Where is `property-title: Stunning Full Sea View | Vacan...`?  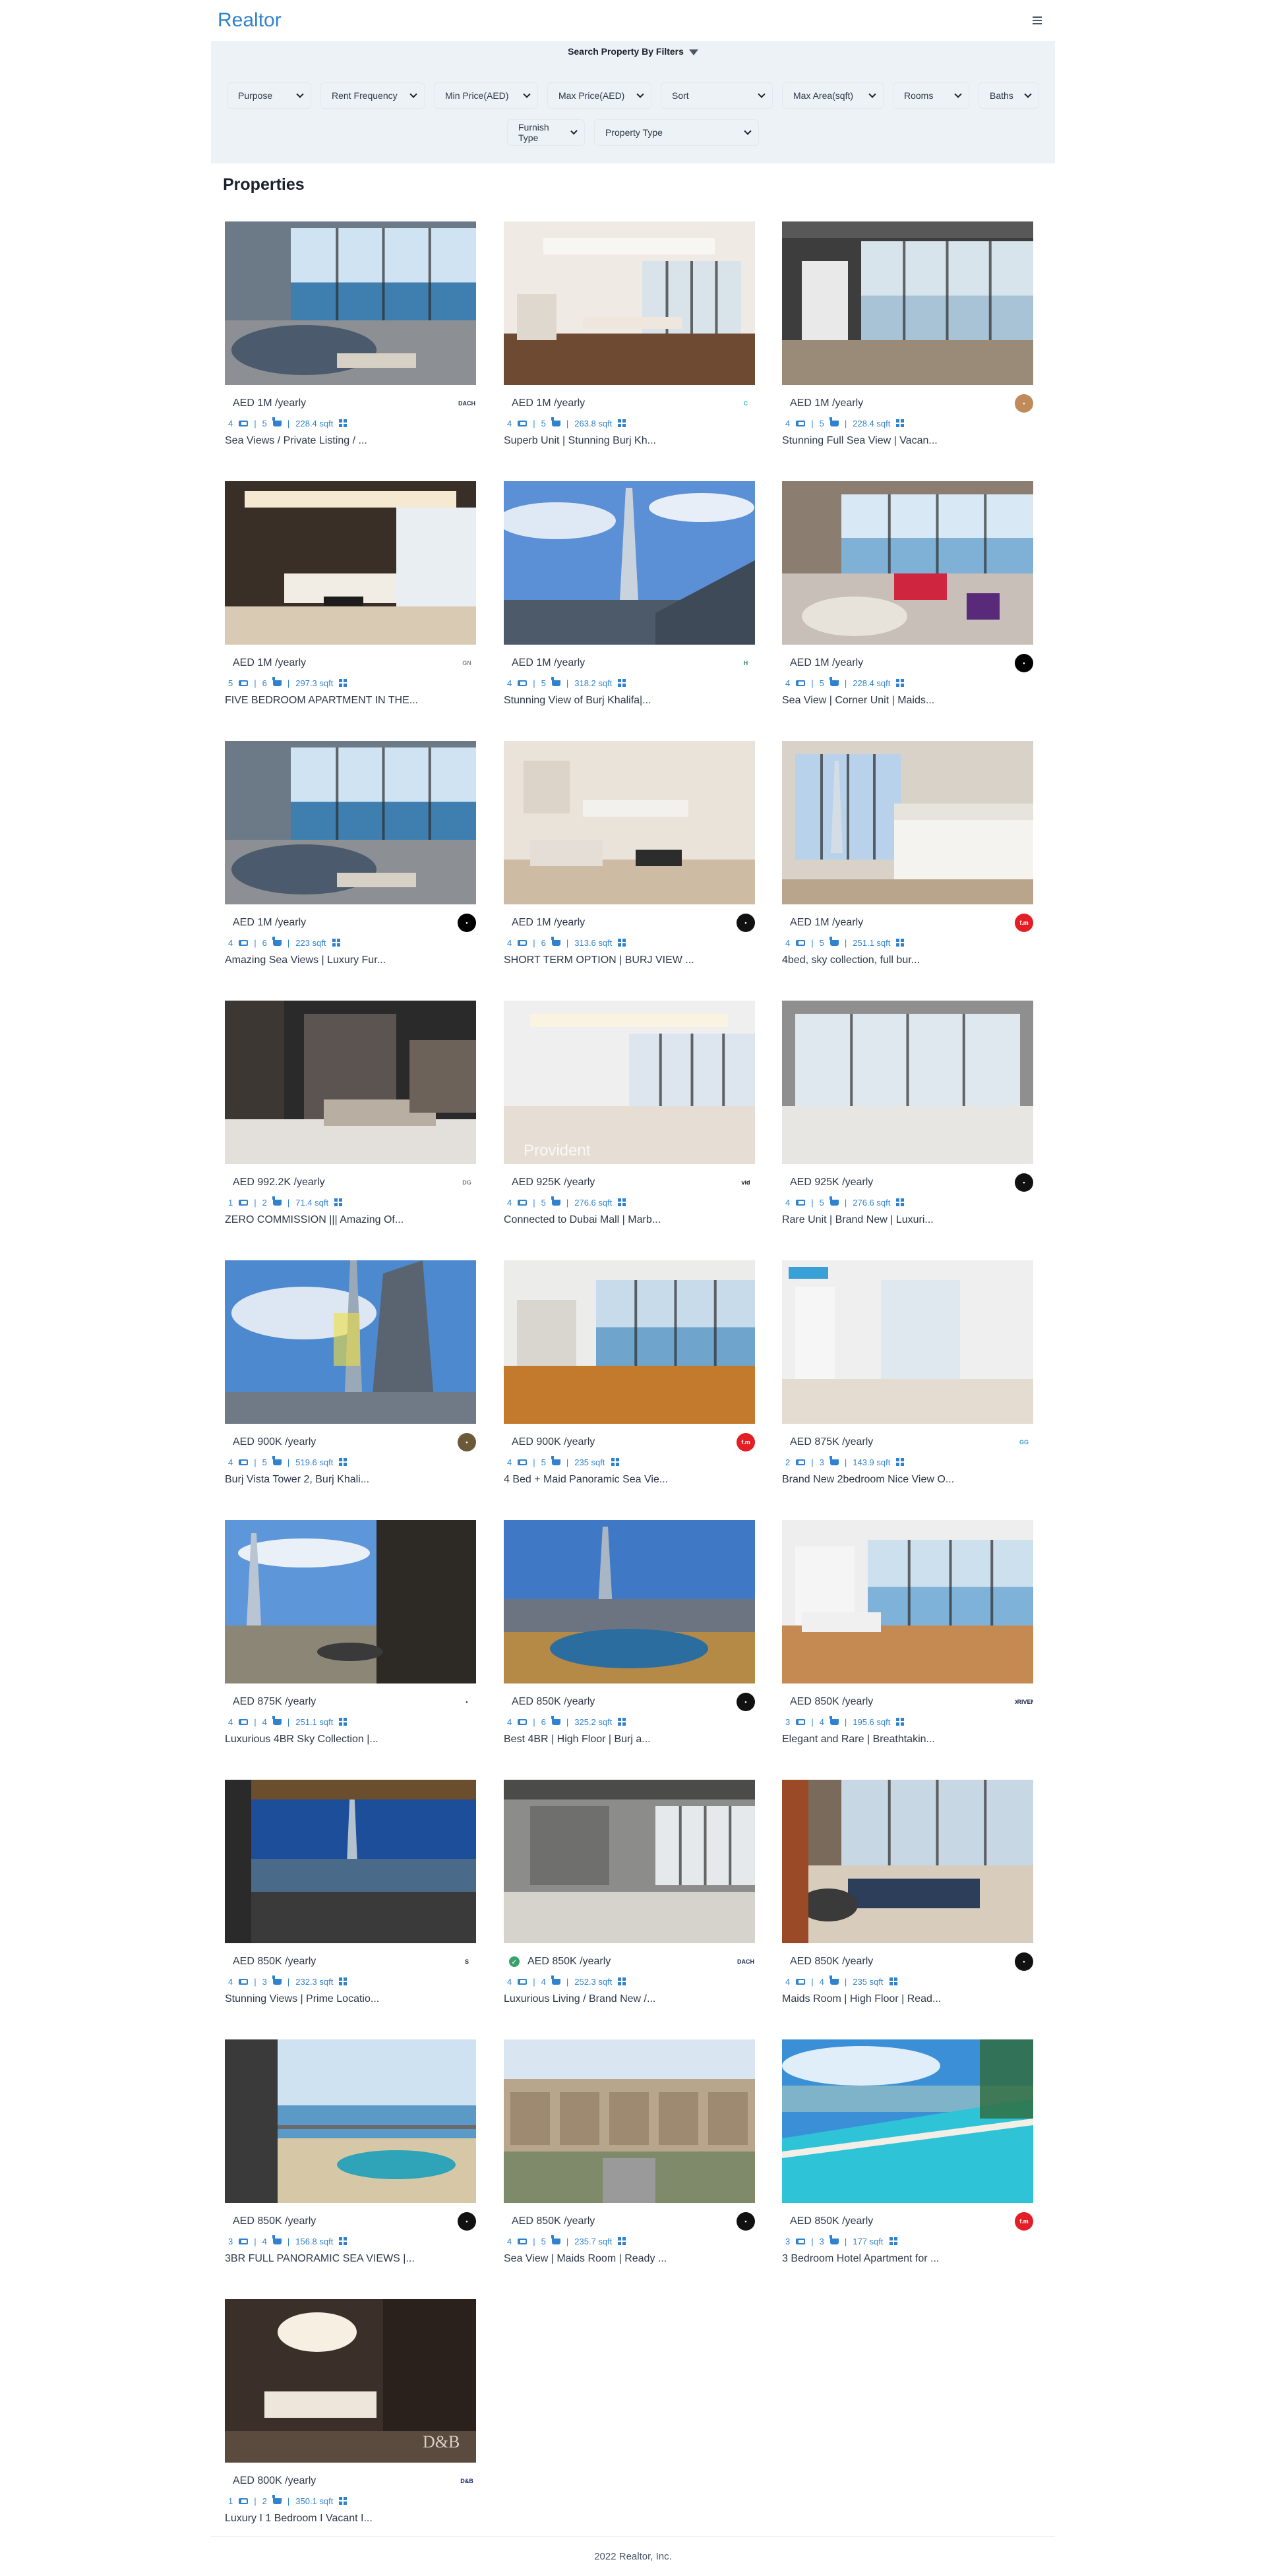
property-title: Stunning Full Sea View | Vacan... is located at coordinates (907, 441).